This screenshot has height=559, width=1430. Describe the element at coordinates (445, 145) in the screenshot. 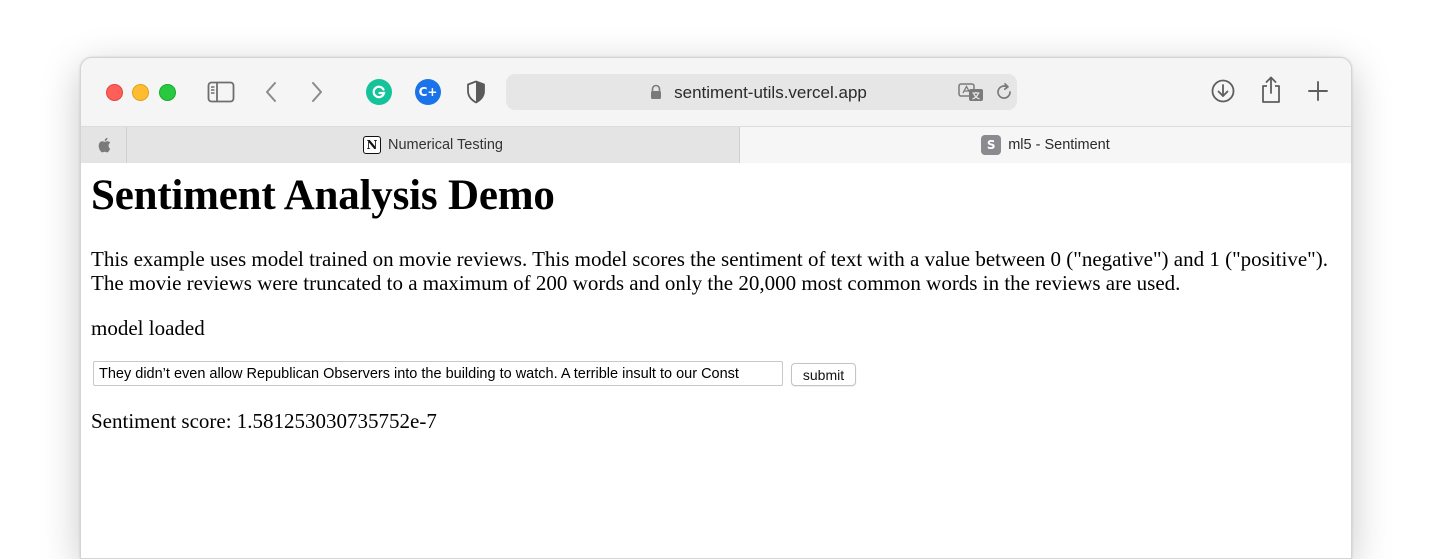

I see `tab-label: Numerical Testing` at that location.